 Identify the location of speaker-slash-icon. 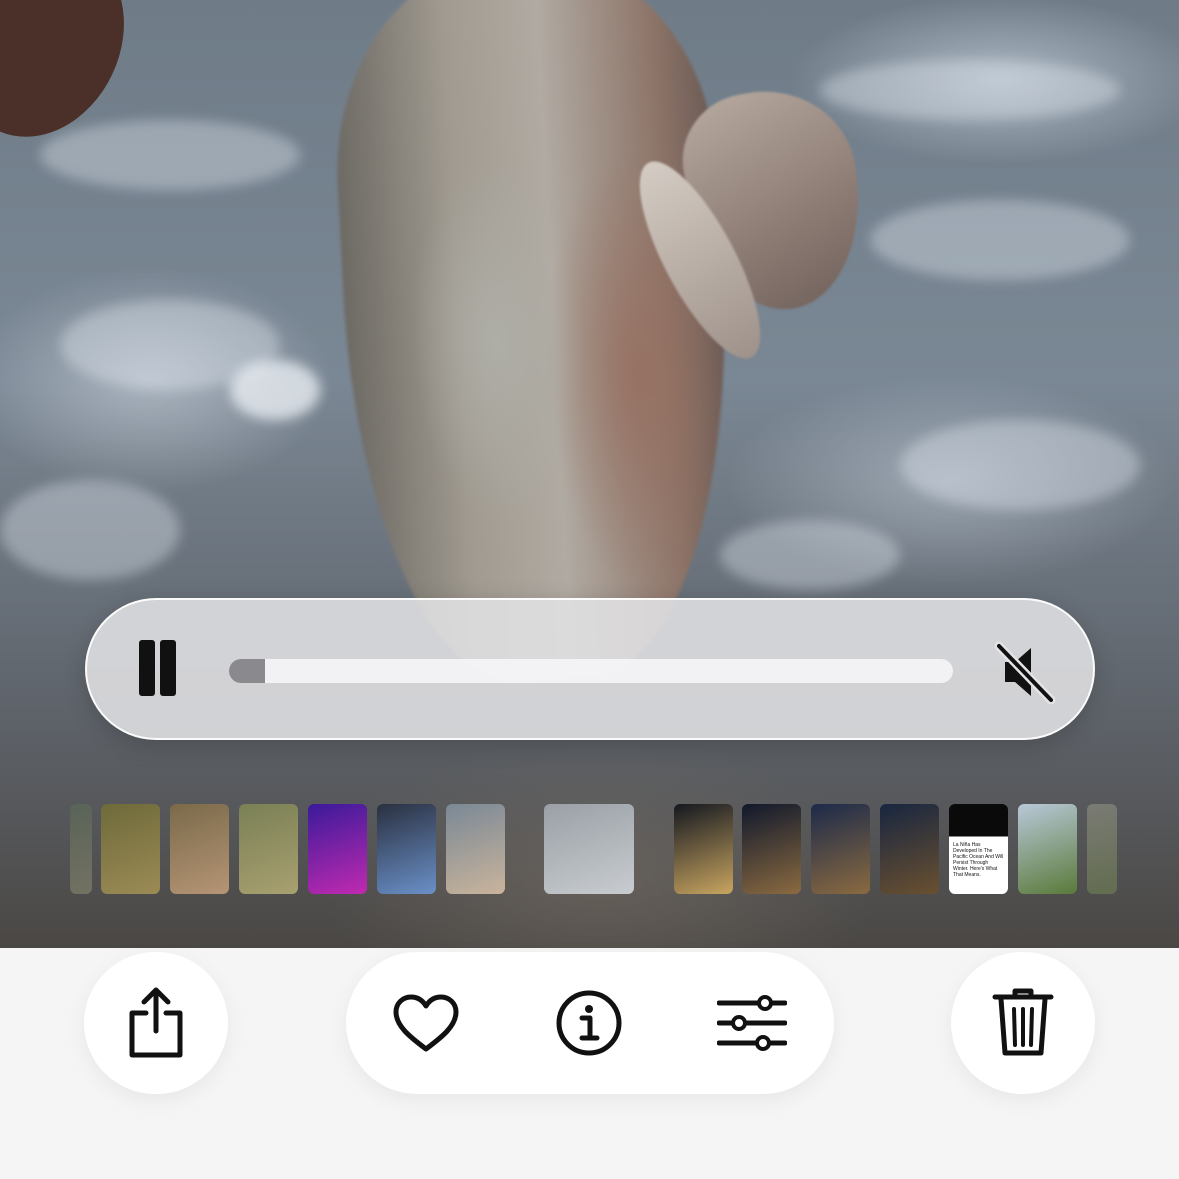
(1025, 673).